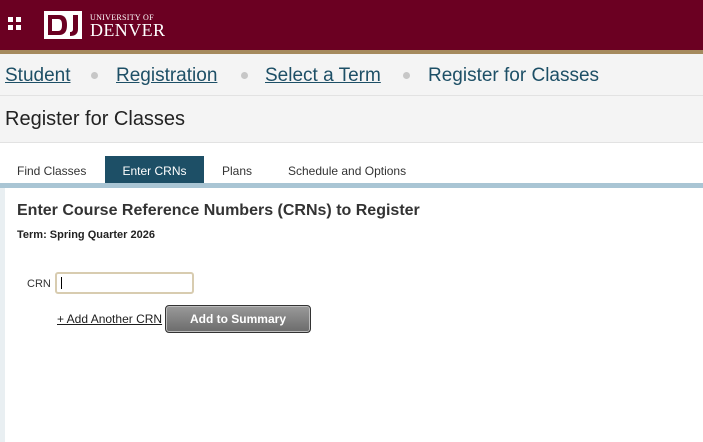  Describe the element at coordinates (128, 30) in the screenshot. I see `logo-denver-text: DENVER` at that location.